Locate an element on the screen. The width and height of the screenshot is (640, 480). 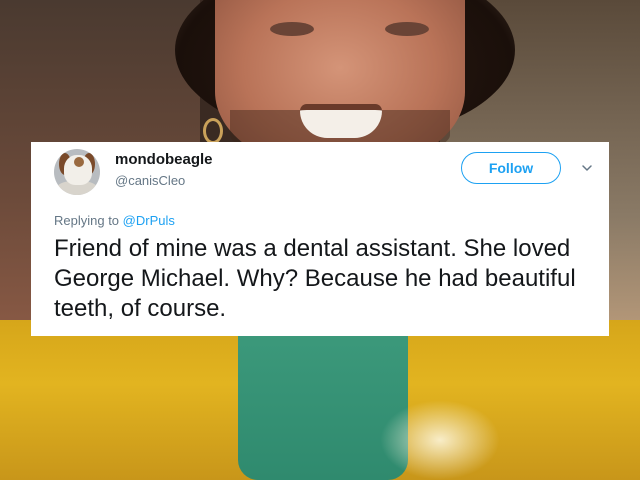
user-handle: @canisCleo is located at coordinates (150, 180).